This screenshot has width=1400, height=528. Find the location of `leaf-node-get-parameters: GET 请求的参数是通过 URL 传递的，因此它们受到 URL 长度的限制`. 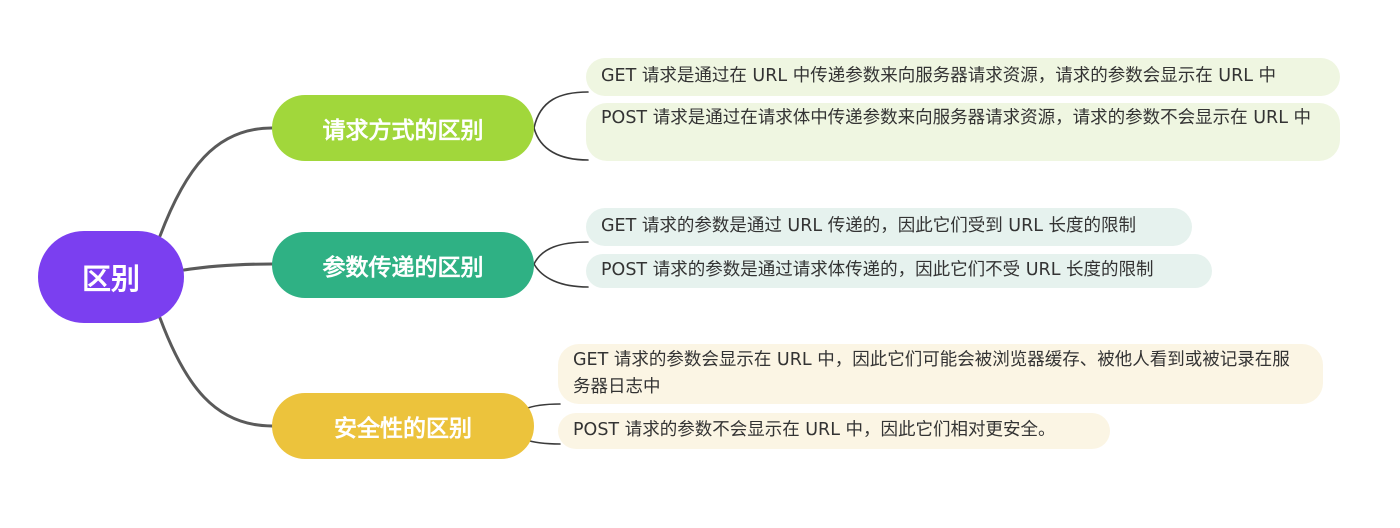

leaf-node-get-parameters: GET 请求的参数是通过 URL 传递的，因此它们受到 URL 长度的限制 is located at coordinates (889, 227).